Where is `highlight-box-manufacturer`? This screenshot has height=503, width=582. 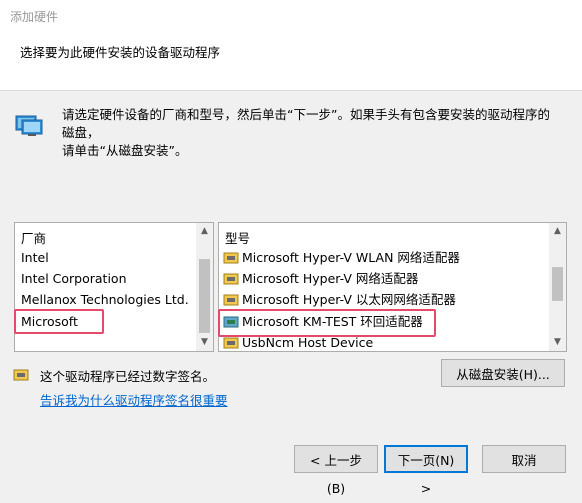
highlight-box-manufacturer is located at coordinates (59, 321).